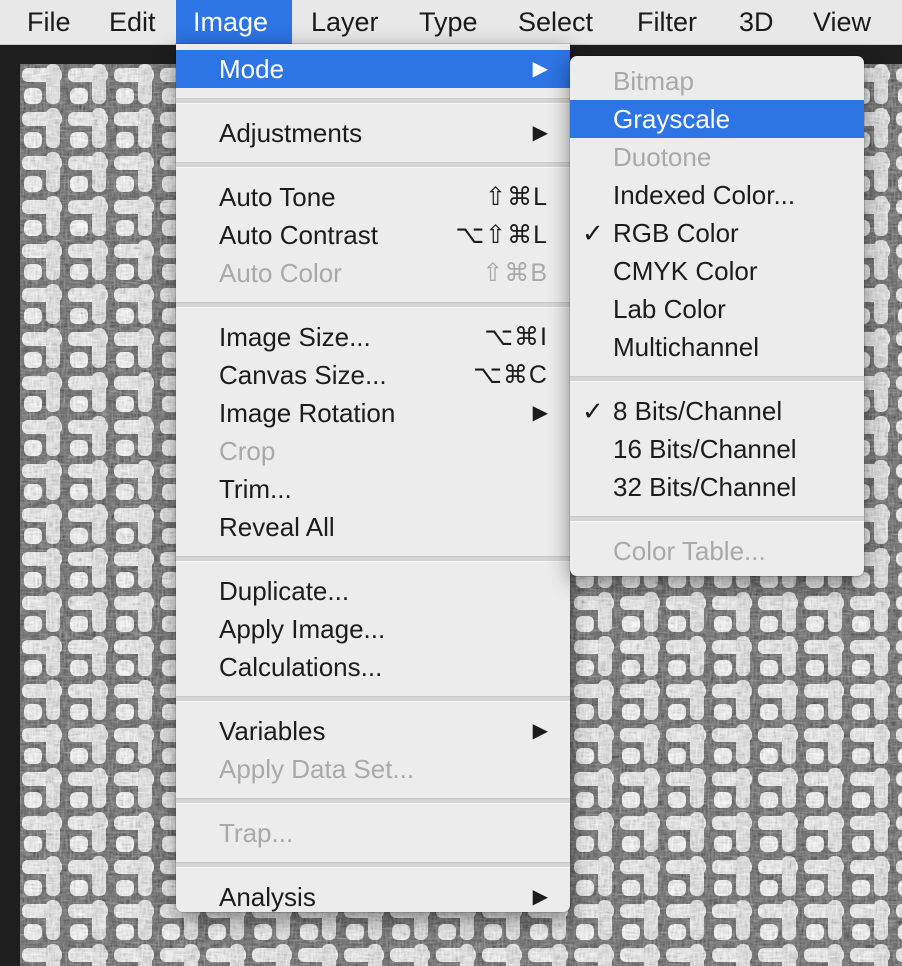 Image resolution: width=902 pixels, height=966 pixels. Describe the element at coordinates (698, 411) in the screenshot. I see `menu-item-label: 8 Bits/Channel` at that location.